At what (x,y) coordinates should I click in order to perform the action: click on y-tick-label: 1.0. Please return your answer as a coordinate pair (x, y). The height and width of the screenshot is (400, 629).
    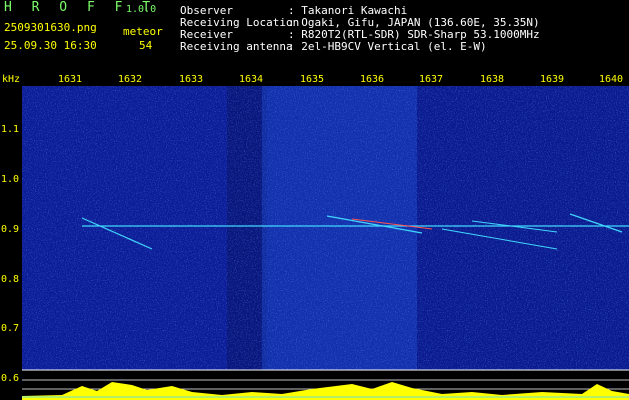
    Looking at the image, I should click on (10, 179).